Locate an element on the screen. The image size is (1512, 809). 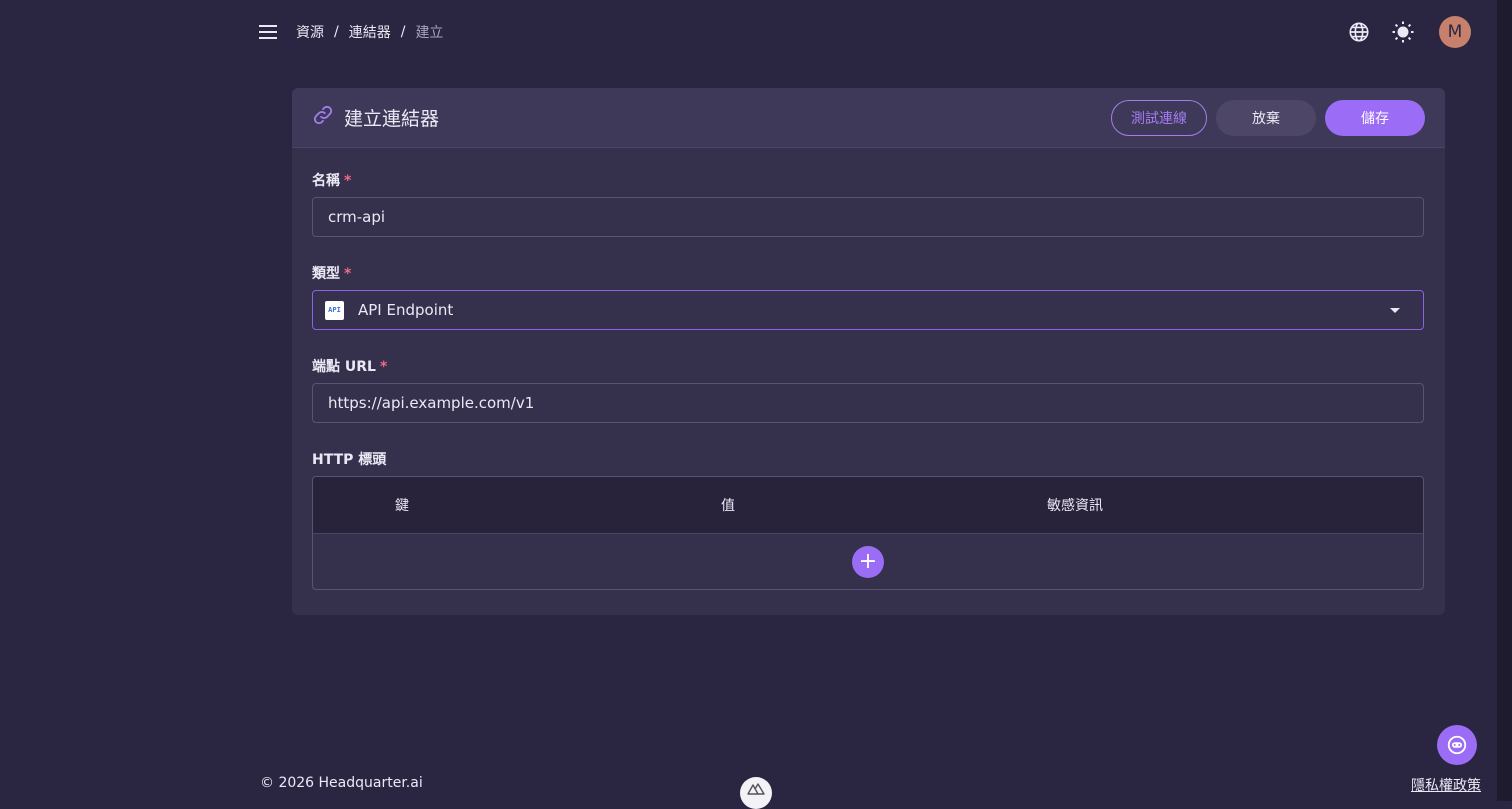
column-header-sensitive-text: 敏感資訊 is located at coordinates (1075, 506).